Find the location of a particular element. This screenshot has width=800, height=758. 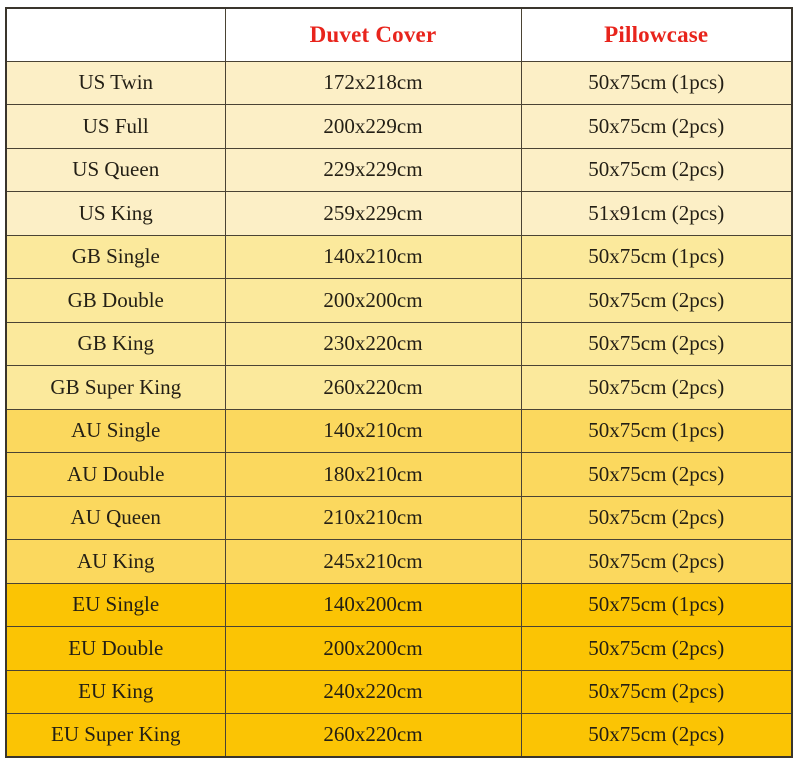

cell-pillowcase-size: 51x91cm (2pcs) is located at coordinates (656, 213).